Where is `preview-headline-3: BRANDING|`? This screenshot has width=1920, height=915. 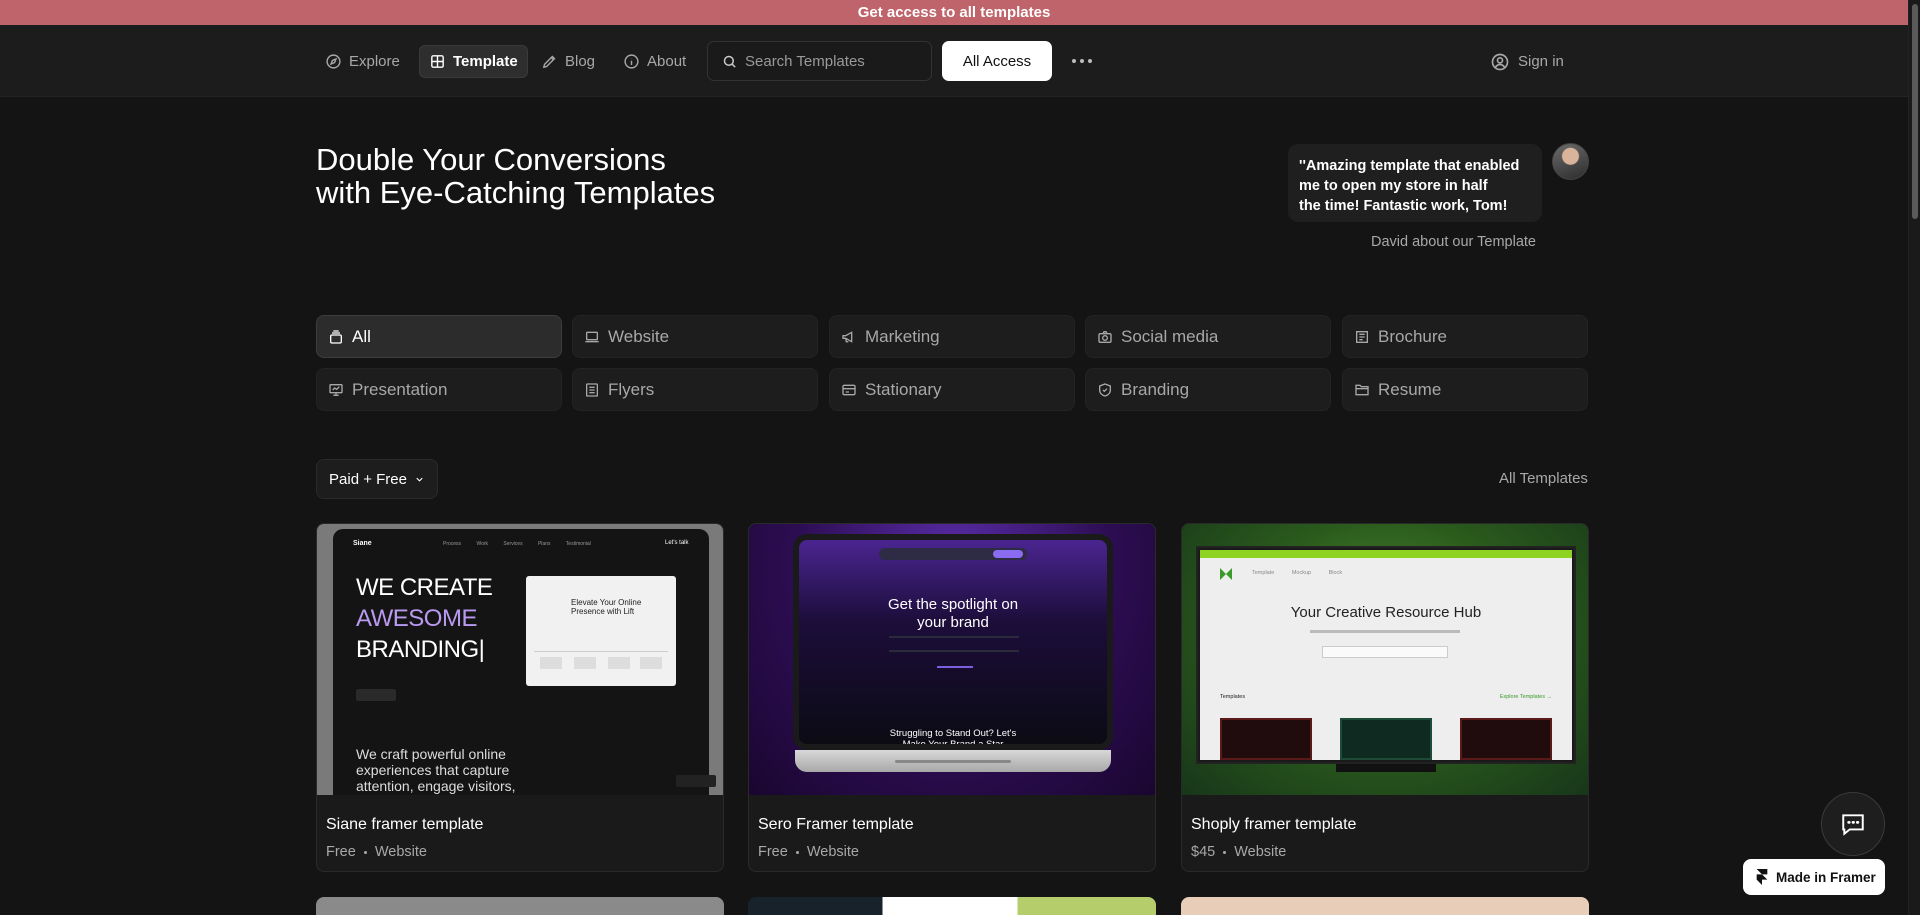 preview-headline-3: BRANDING| is located at coordinates (420, 649).